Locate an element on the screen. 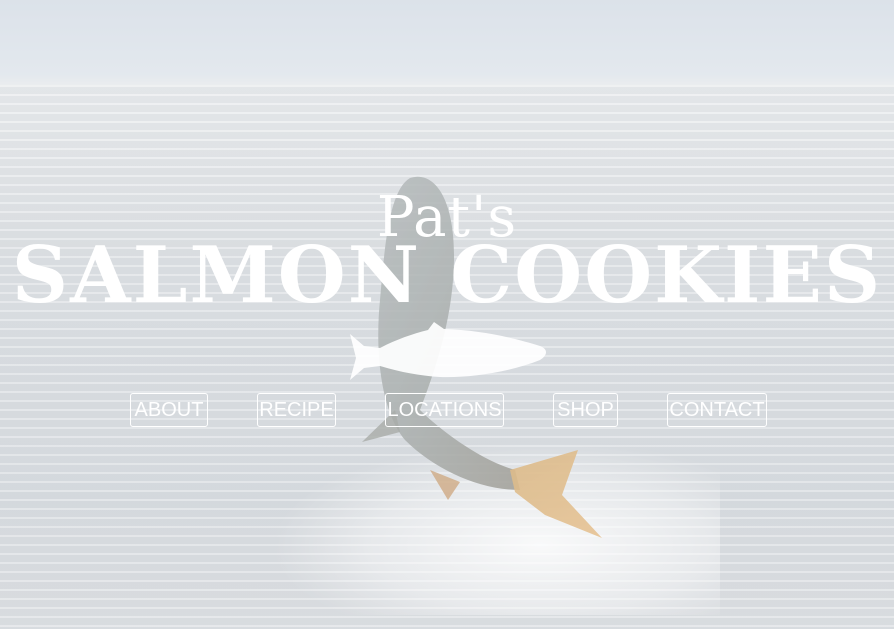 The height and width of the screenshot is (629, 894). nav-locations-button: LOCATIONS is located at coordinates (444, 410).